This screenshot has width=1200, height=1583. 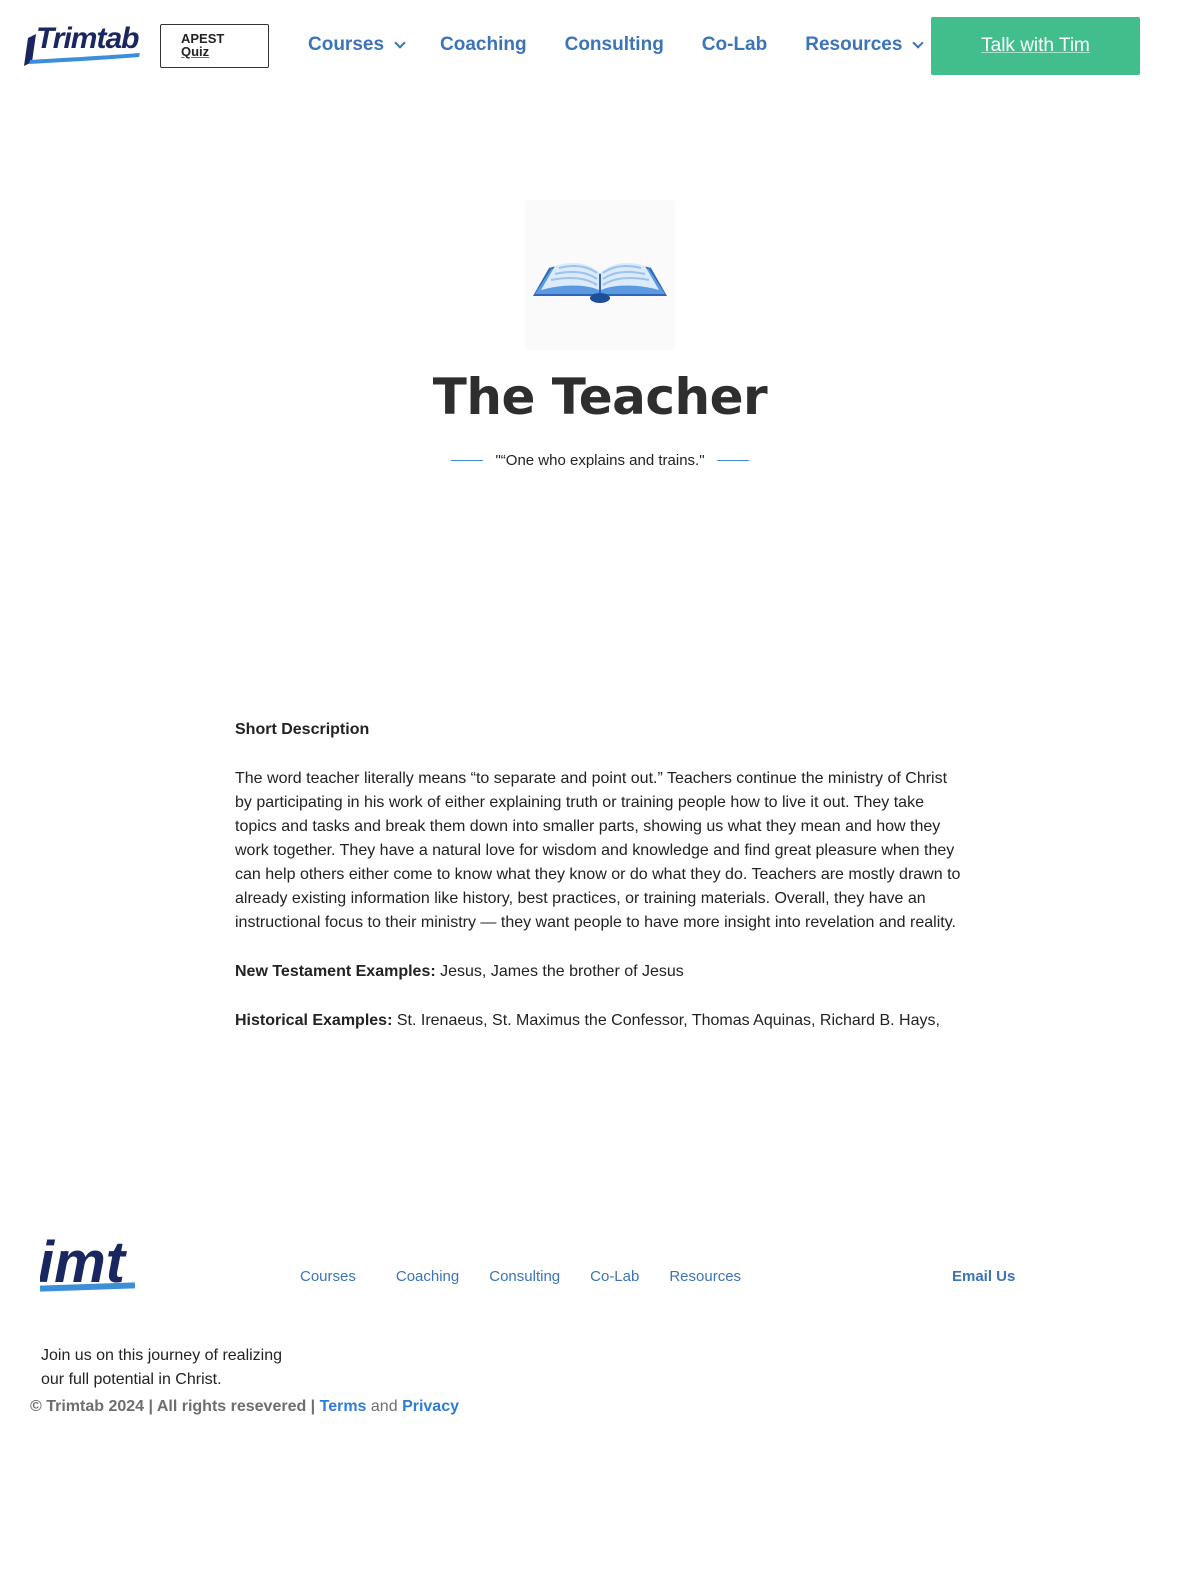 I want to click on nav-coaching-label: Coaching, so click(x=483, y=44).